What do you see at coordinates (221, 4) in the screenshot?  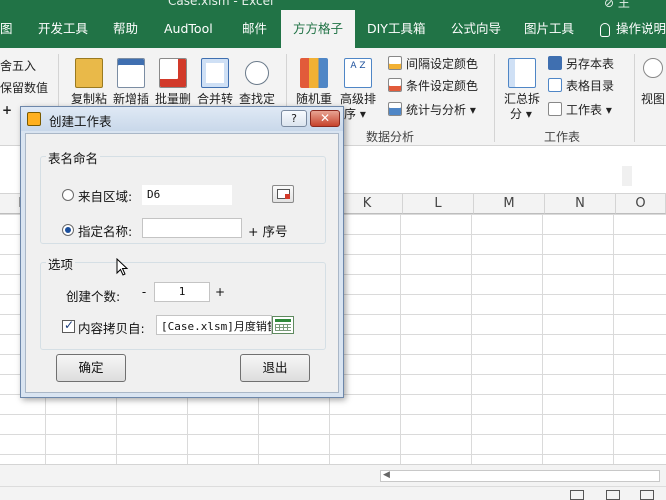 I see `window-title: Case.xlsm - Excel` at bounding box center [221, 4].